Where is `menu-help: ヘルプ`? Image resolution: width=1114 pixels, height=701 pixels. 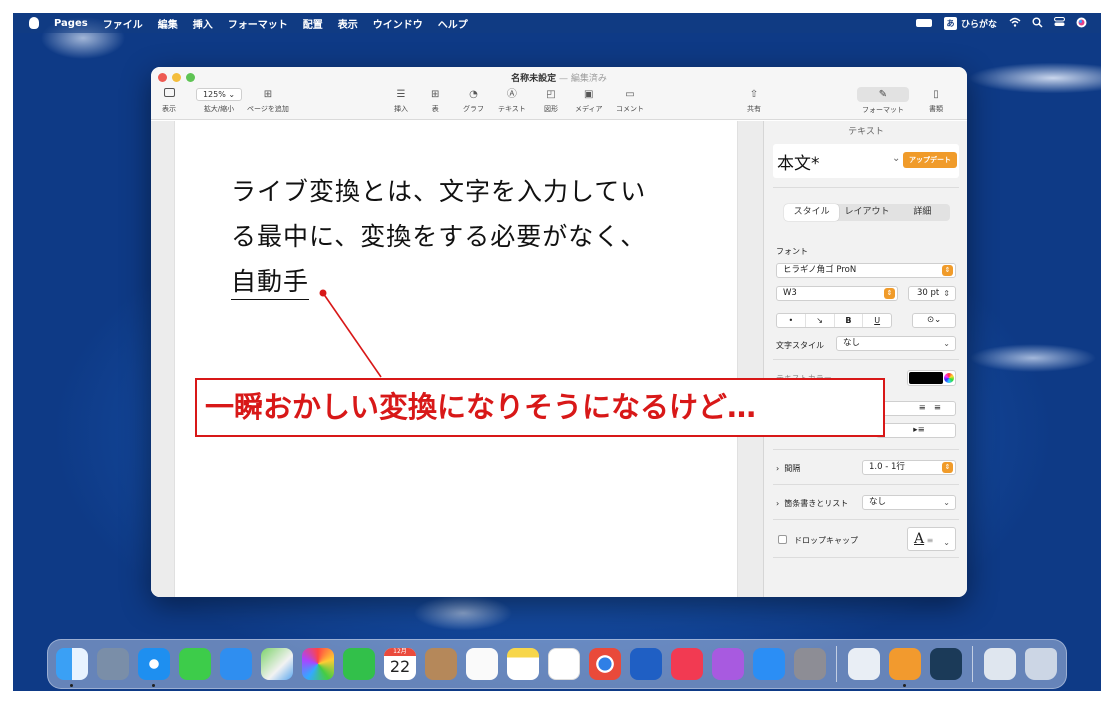
menu-help: ヘルプ is located at coordinates (453, 23).